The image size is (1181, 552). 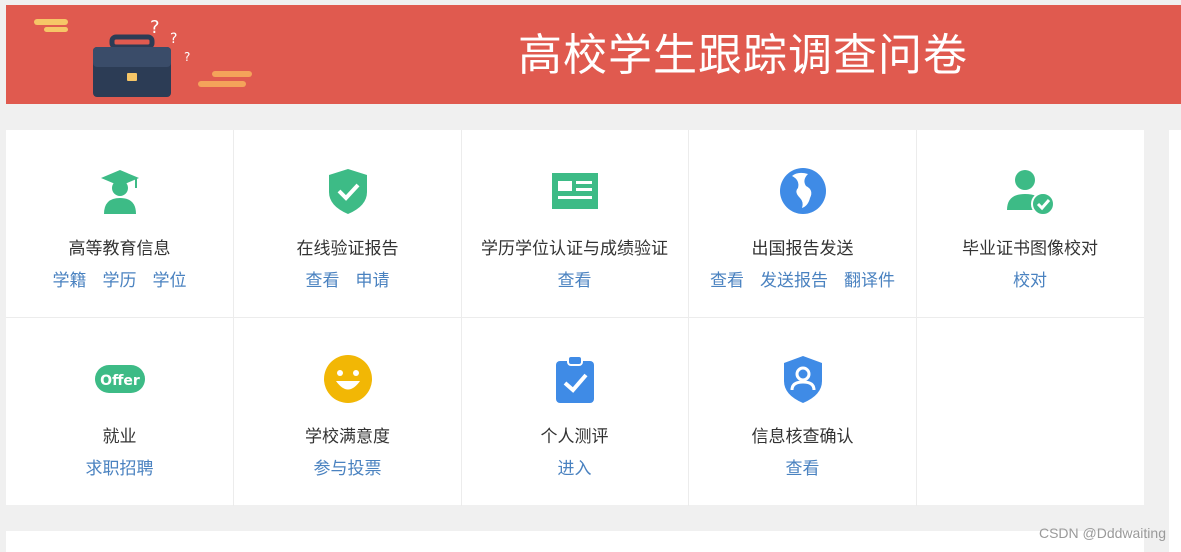 I want to click on service-links: 校对, so click(x=1030, y=278).